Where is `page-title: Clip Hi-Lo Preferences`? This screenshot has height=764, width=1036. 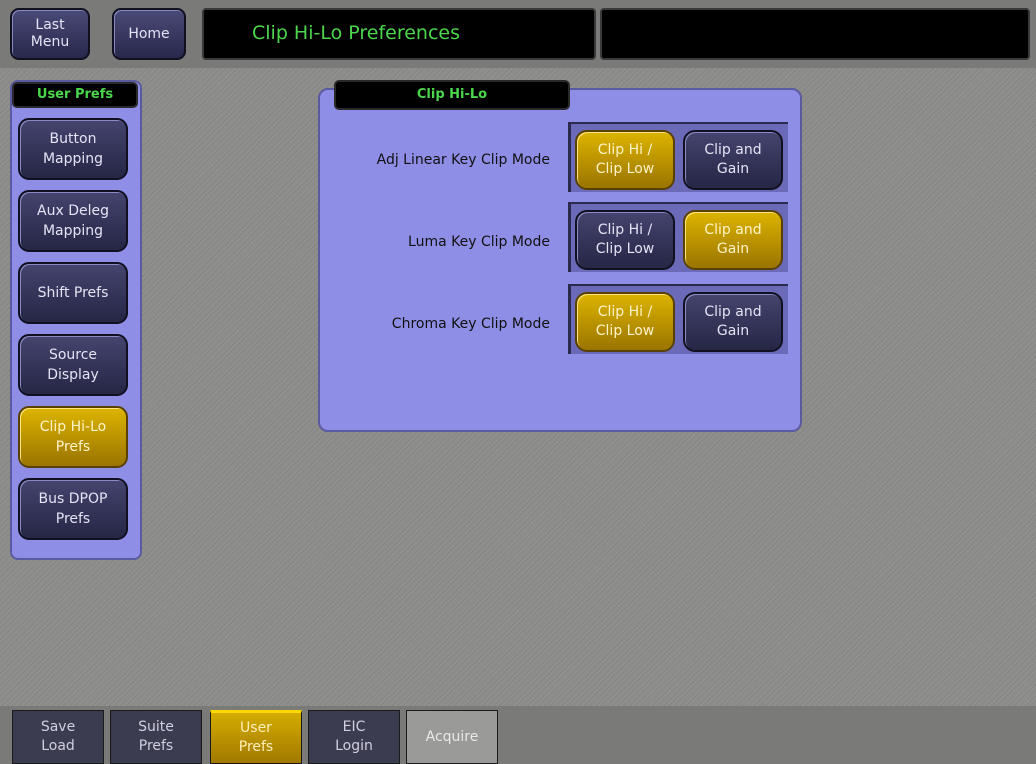
page-title: Clip Hi-Lo Preferences is located at coordinates (356, 33).